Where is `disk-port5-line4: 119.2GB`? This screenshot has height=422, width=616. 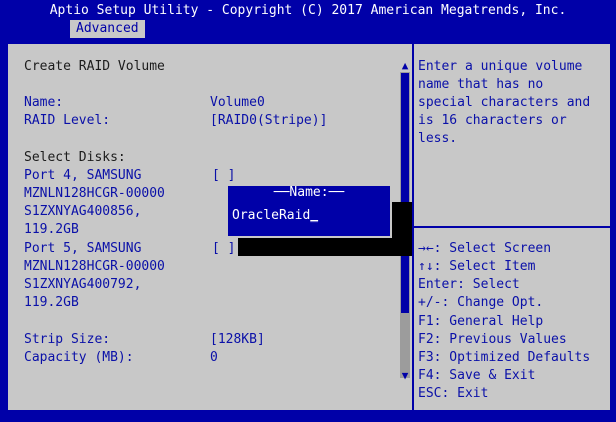 disk-port5-line4: 119.2GB is located at coordinates (51, 302).